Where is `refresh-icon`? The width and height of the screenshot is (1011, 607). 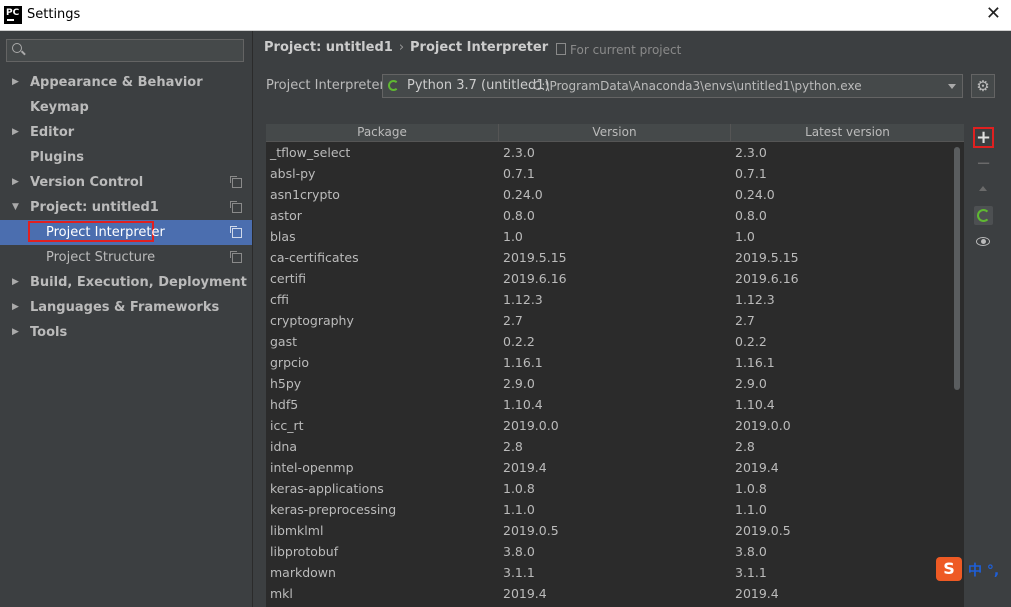 refresh-icon is located at coordinates (983, 215).